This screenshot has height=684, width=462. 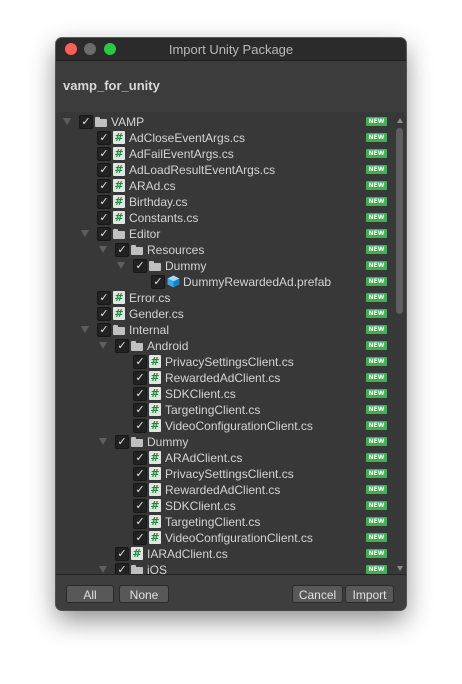 I want to click on title-bar: Import Unity Package, so click(x=231, y=49).